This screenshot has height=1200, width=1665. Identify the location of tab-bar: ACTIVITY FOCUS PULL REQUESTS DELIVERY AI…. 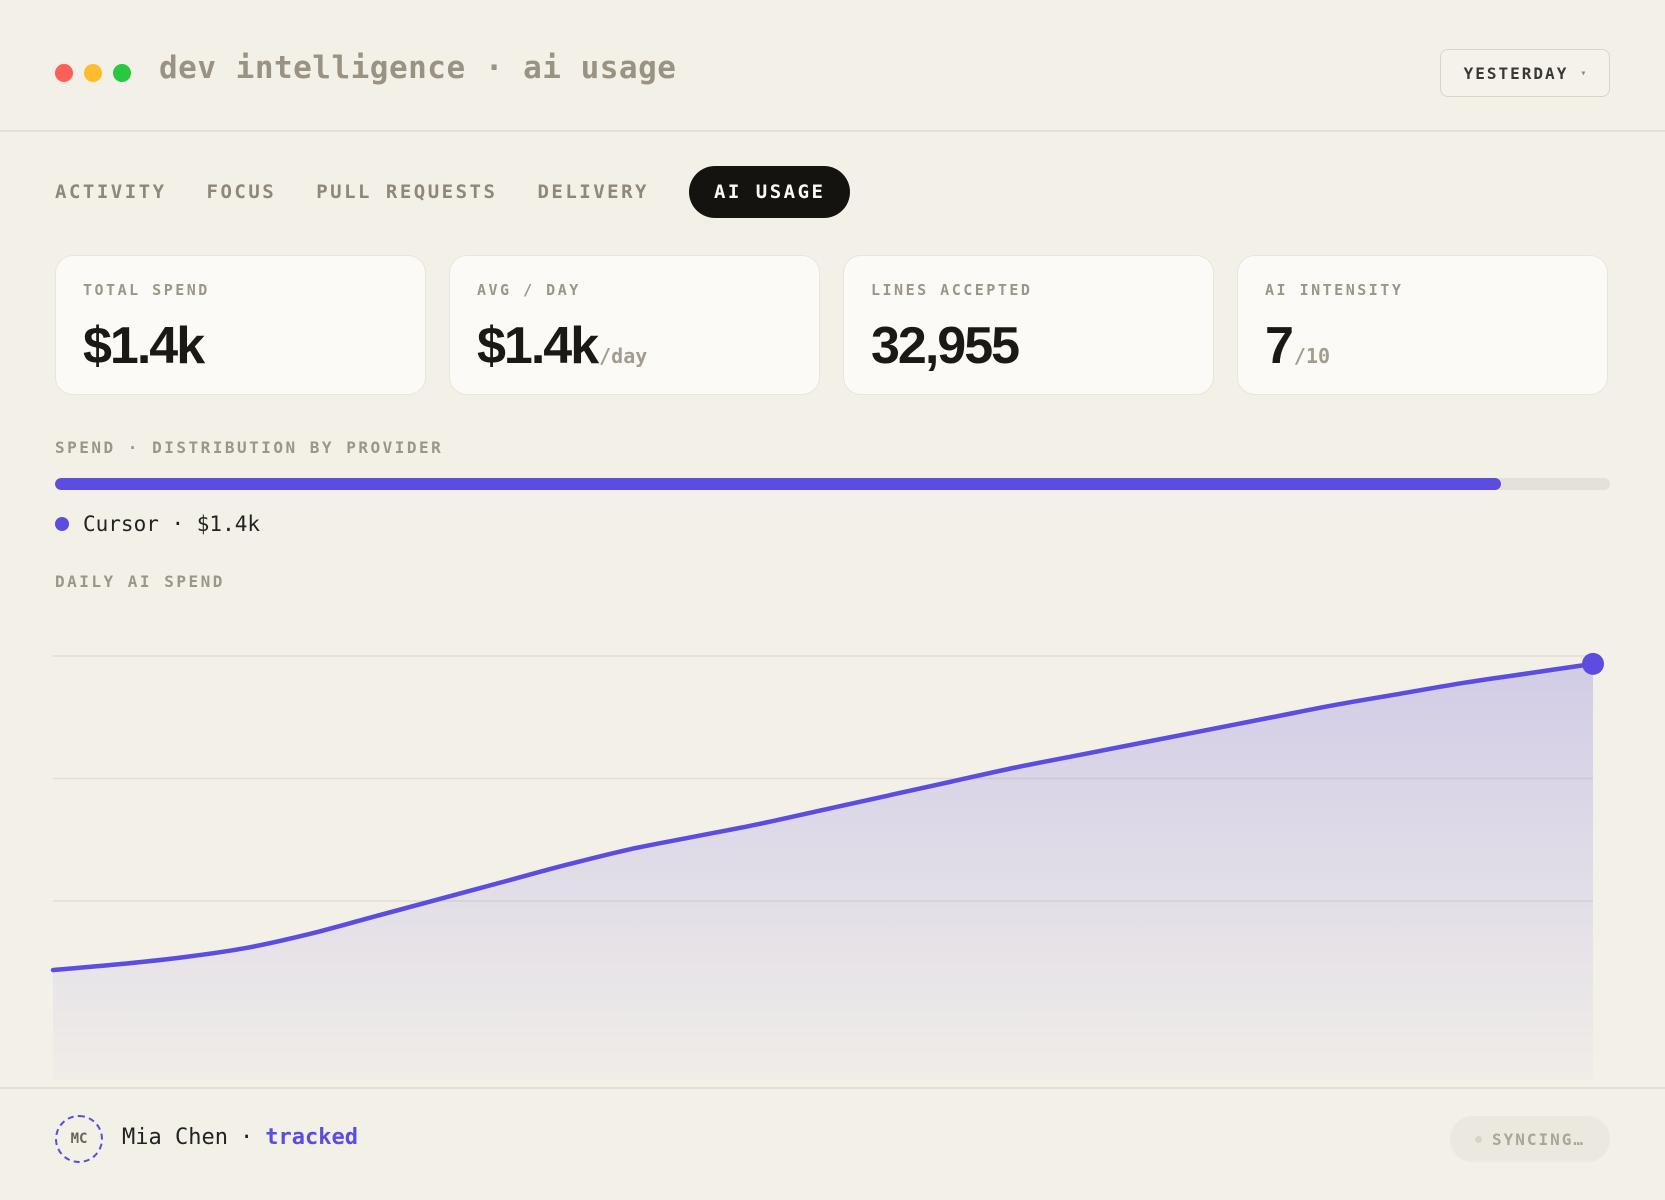
(472, 192).